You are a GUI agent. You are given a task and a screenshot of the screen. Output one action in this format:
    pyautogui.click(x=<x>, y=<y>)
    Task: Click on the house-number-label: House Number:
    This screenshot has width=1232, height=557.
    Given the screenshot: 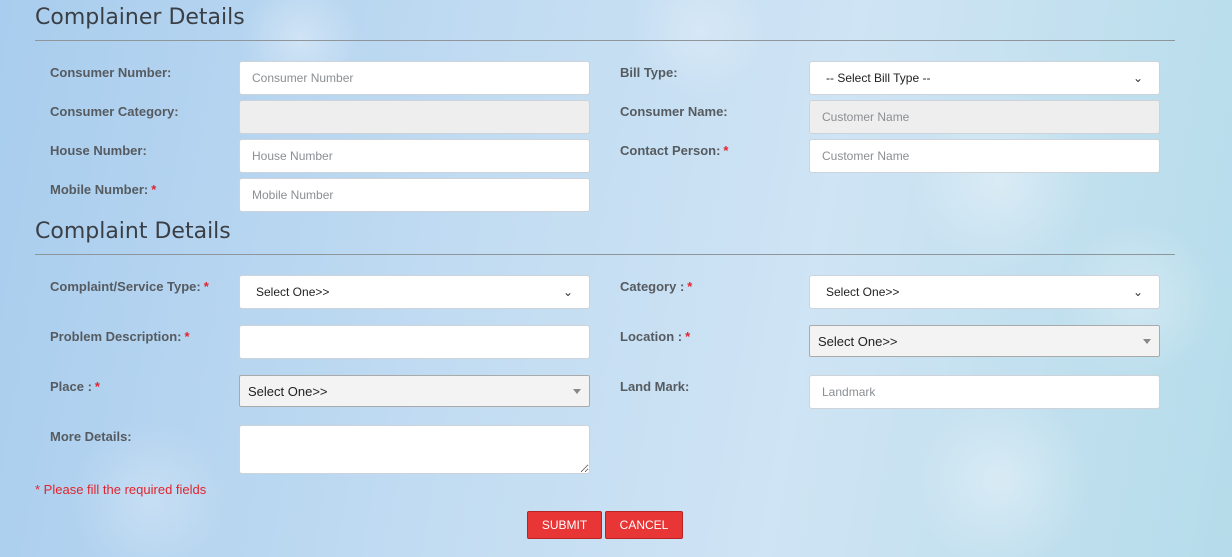 What is the action you would take?
    pyautogui.click(x=98, y=150)
    